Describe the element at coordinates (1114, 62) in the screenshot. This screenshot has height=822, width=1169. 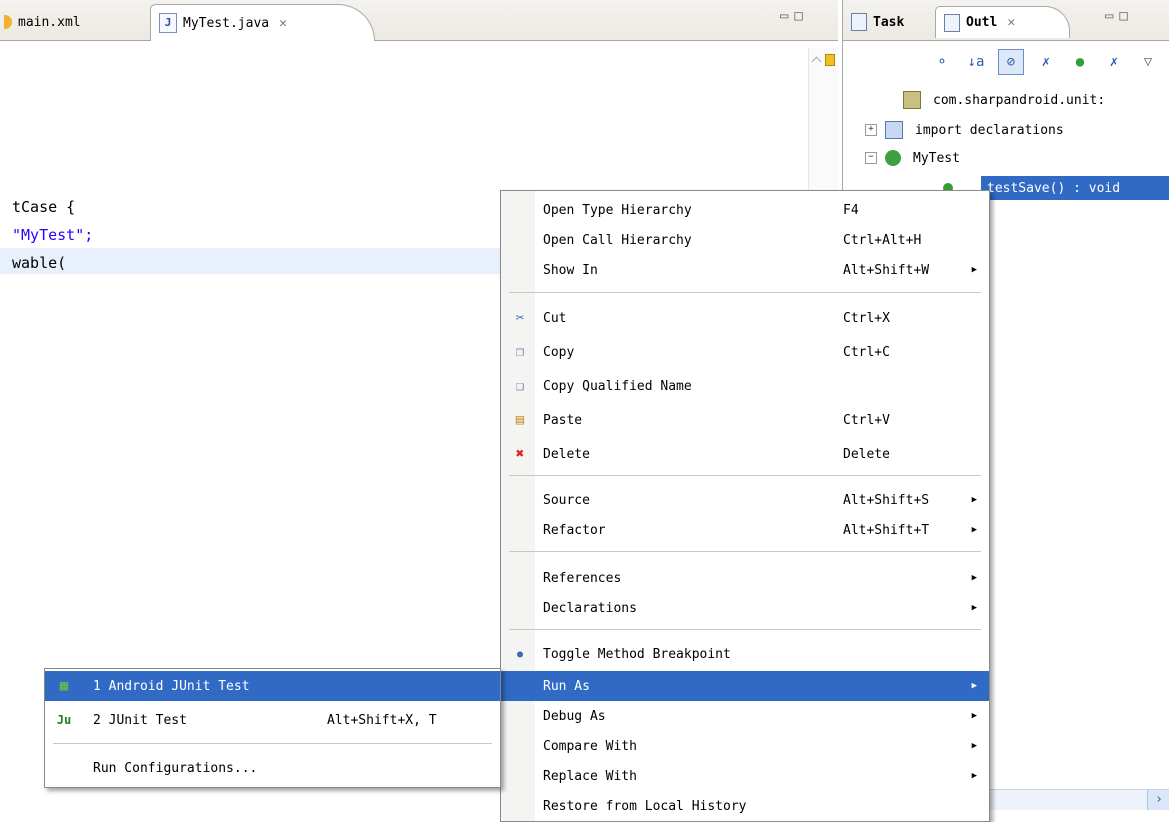
I see `hide-local-types-icon: ✗` at that location.